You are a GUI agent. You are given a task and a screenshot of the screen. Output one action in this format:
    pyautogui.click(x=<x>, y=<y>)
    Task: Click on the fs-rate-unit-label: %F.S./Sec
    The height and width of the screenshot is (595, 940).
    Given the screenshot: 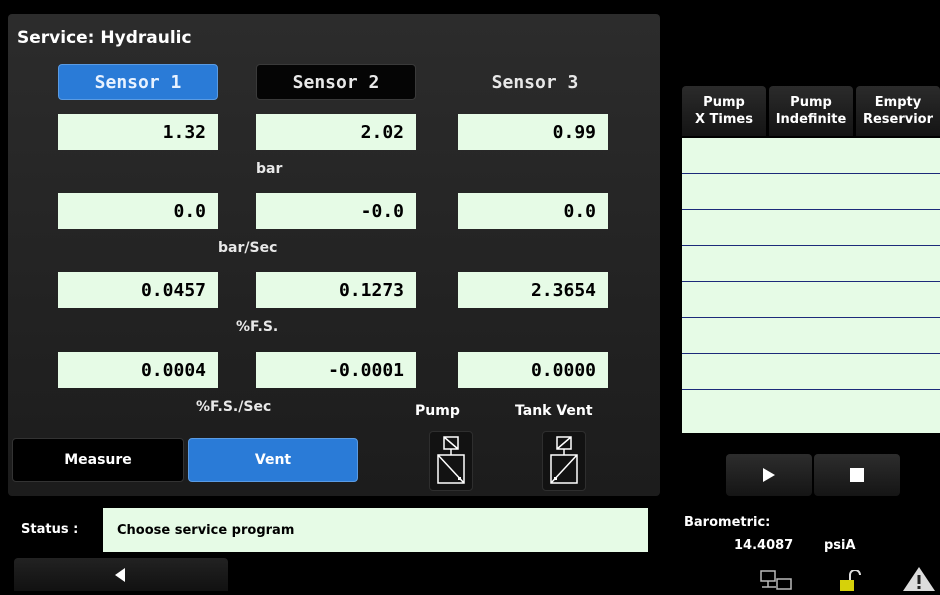 What is the action you would take?
    pyautogui.click(x=234, y=407)
    